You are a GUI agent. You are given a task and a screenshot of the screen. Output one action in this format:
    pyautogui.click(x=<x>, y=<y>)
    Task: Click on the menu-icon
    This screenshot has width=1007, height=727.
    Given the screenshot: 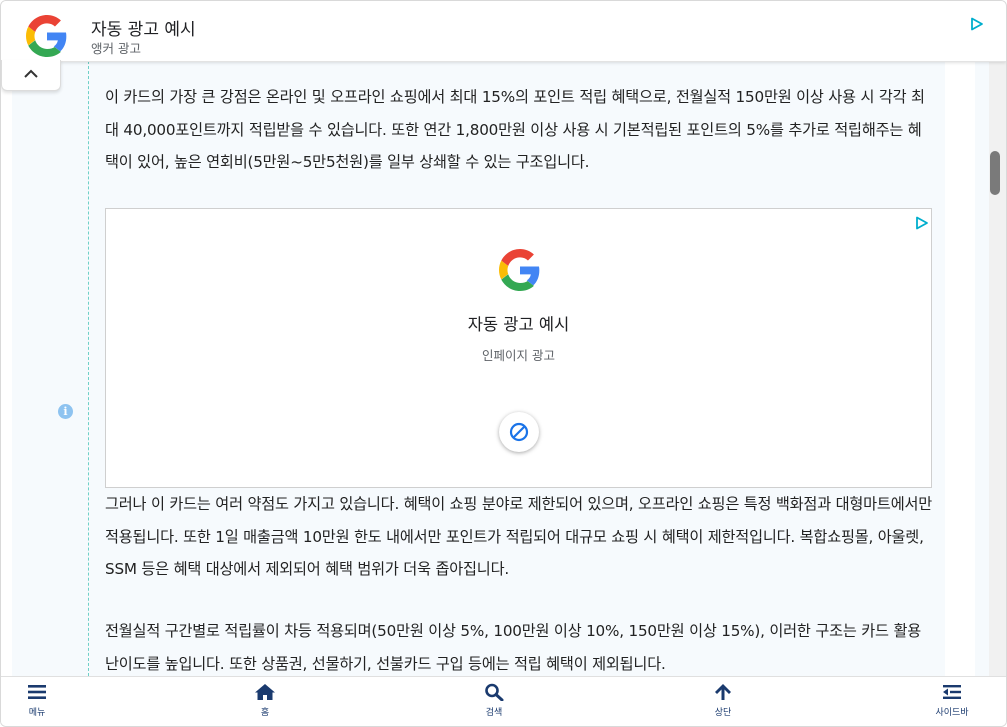 What is the action you would take?
    pyautogui.click(x=37, y=692)
    